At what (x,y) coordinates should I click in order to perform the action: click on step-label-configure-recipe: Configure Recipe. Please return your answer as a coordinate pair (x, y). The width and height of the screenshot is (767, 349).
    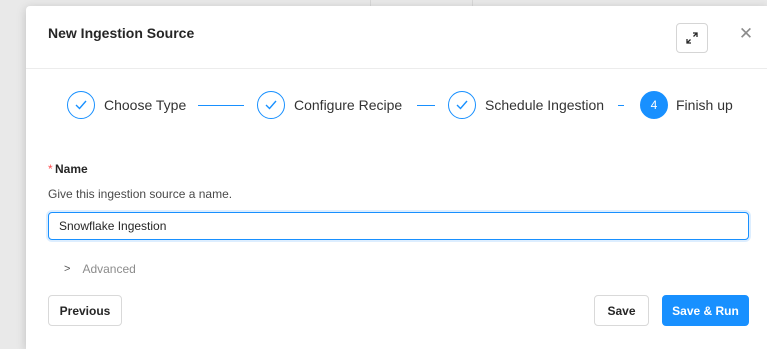
    Looking at the image, I should click on (348, 105).